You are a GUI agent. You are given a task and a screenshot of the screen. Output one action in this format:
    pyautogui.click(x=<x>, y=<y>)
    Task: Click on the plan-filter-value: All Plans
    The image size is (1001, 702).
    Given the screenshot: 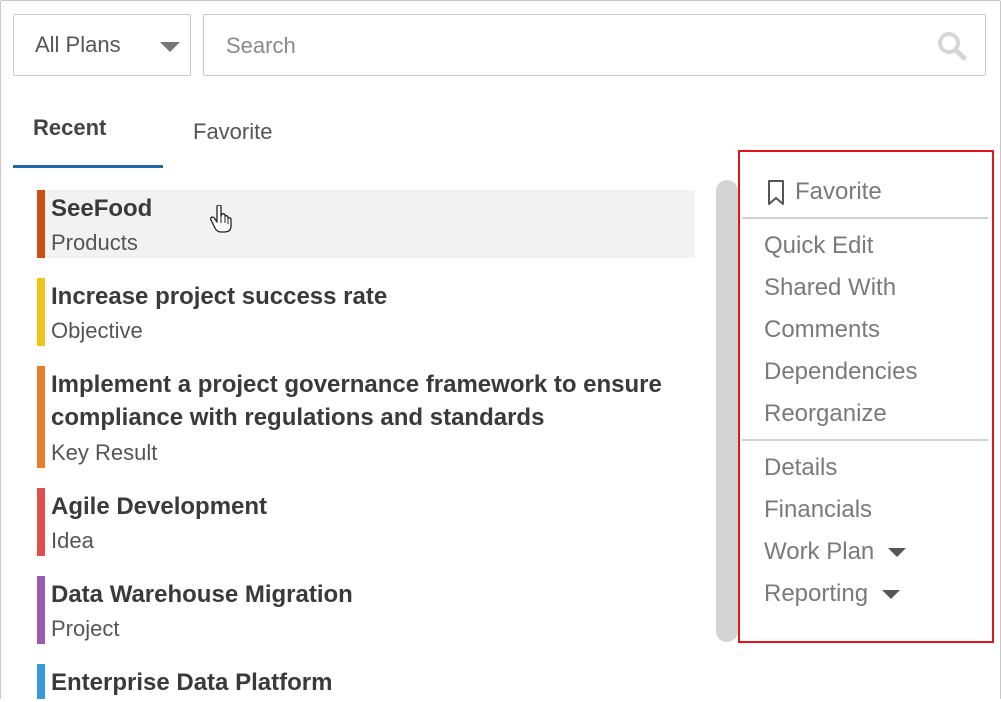 What is the action you would take?
    pyautogui.click(x=78, y=44)
    